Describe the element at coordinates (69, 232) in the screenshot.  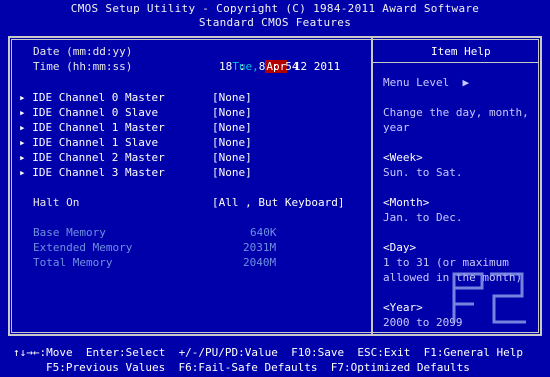
I see `base-memory-label: Base Memory` at that location.